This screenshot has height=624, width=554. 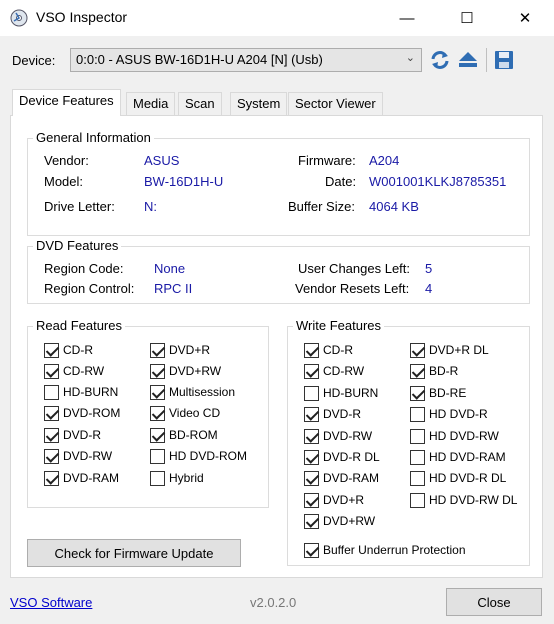 What do you see at coordinates (185, 413) in the screenshot?
I see `read-video-cd-checkbox: Video CD` at bounding box center [185, 413].